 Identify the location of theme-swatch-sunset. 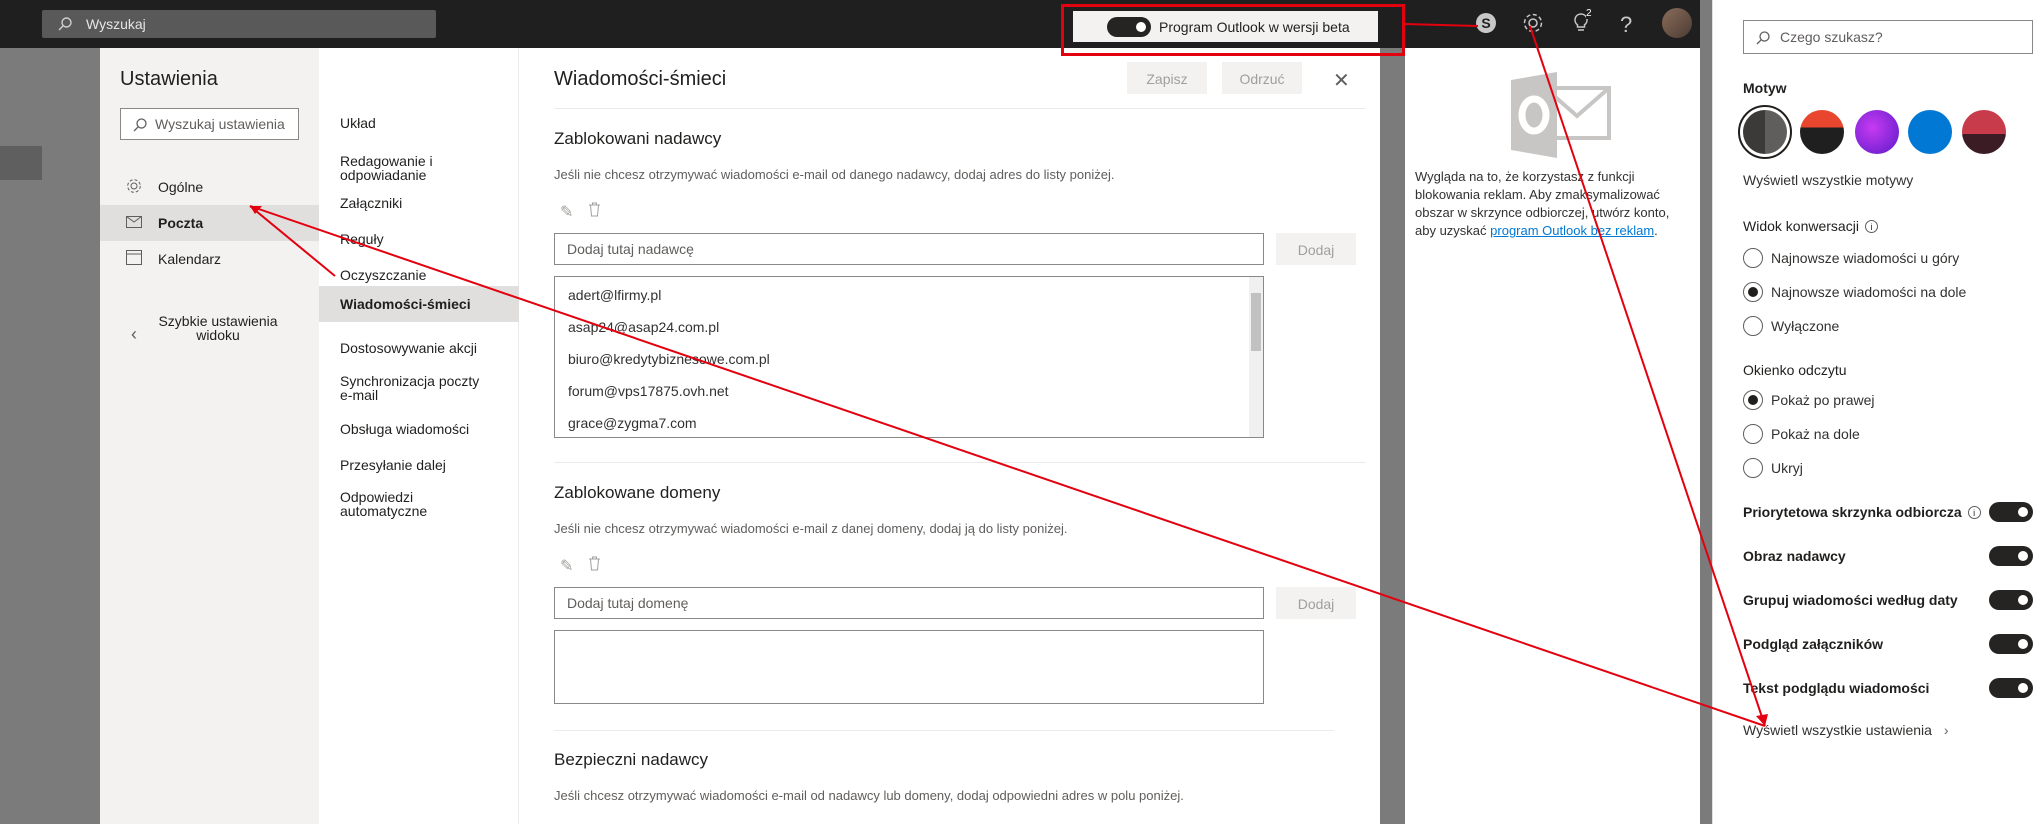
(1822, 132).